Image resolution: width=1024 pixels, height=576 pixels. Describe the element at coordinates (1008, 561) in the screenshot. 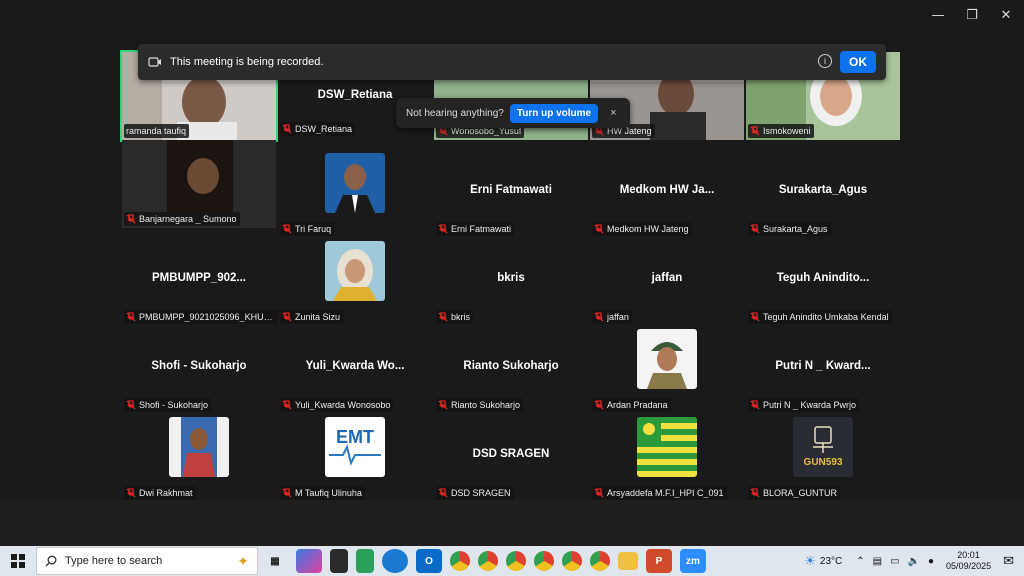

I see `notifications-icon: ✉` at that location.